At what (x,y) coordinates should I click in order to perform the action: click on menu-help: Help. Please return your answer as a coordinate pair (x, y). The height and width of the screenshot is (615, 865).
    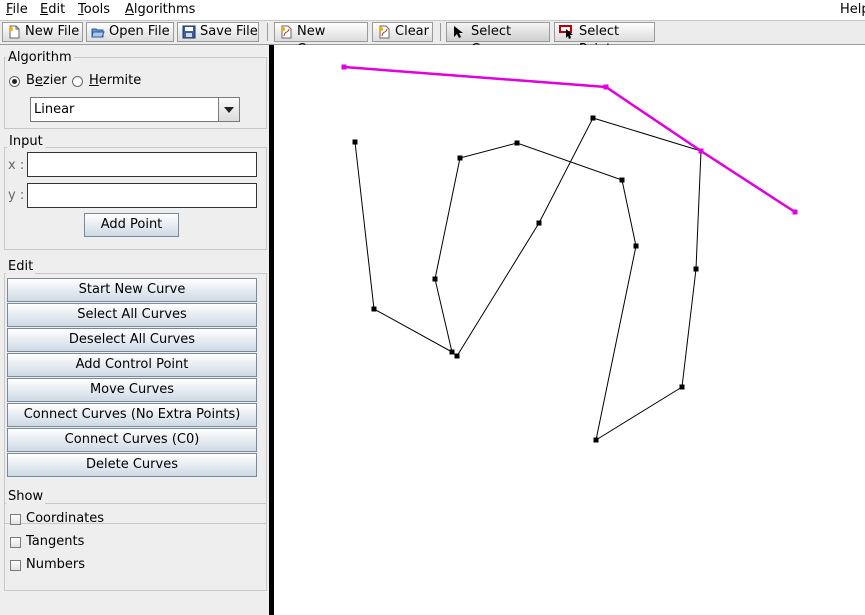
    Looking at the image, I should click on (852, 9).